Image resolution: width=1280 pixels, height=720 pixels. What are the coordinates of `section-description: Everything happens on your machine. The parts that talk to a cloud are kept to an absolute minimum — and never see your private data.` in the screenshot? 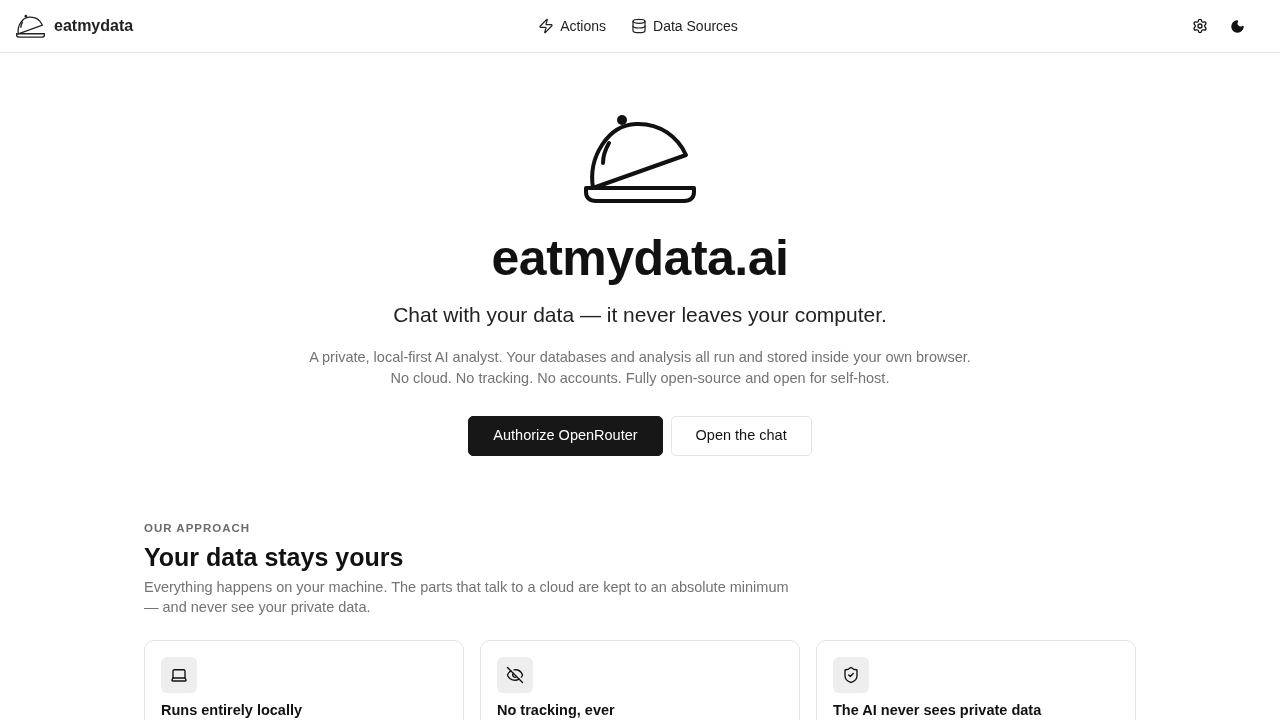 It's located at (467, 598).